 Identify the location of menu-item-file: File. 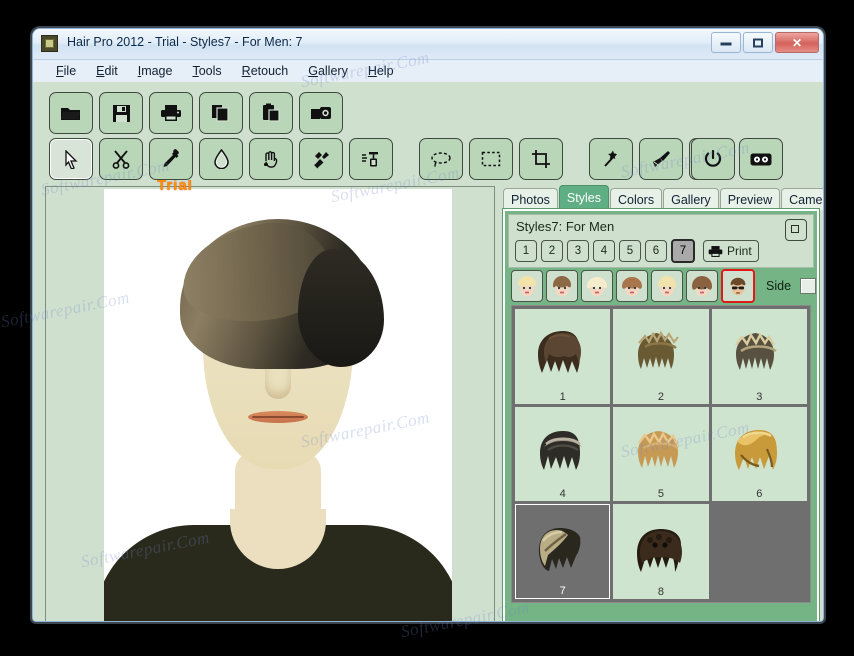
(66, 71).